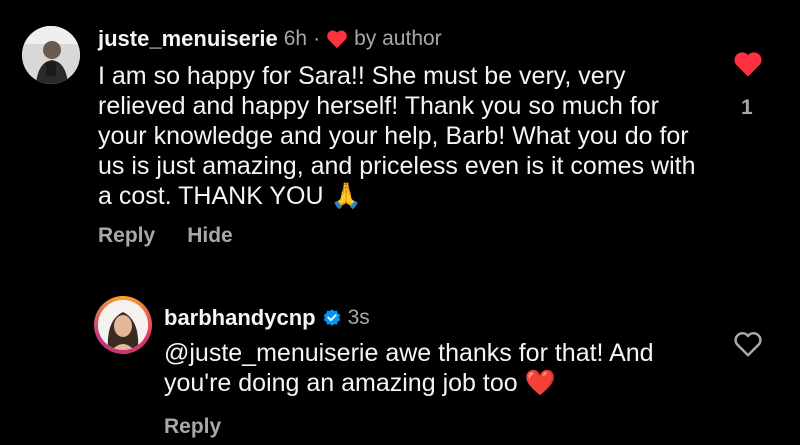 Image resolution: width=800 pixels, height=445 pixels. Describe the element at coordinates (210, 236) in the screenshot. I see `hide-button: Hide` at that location.